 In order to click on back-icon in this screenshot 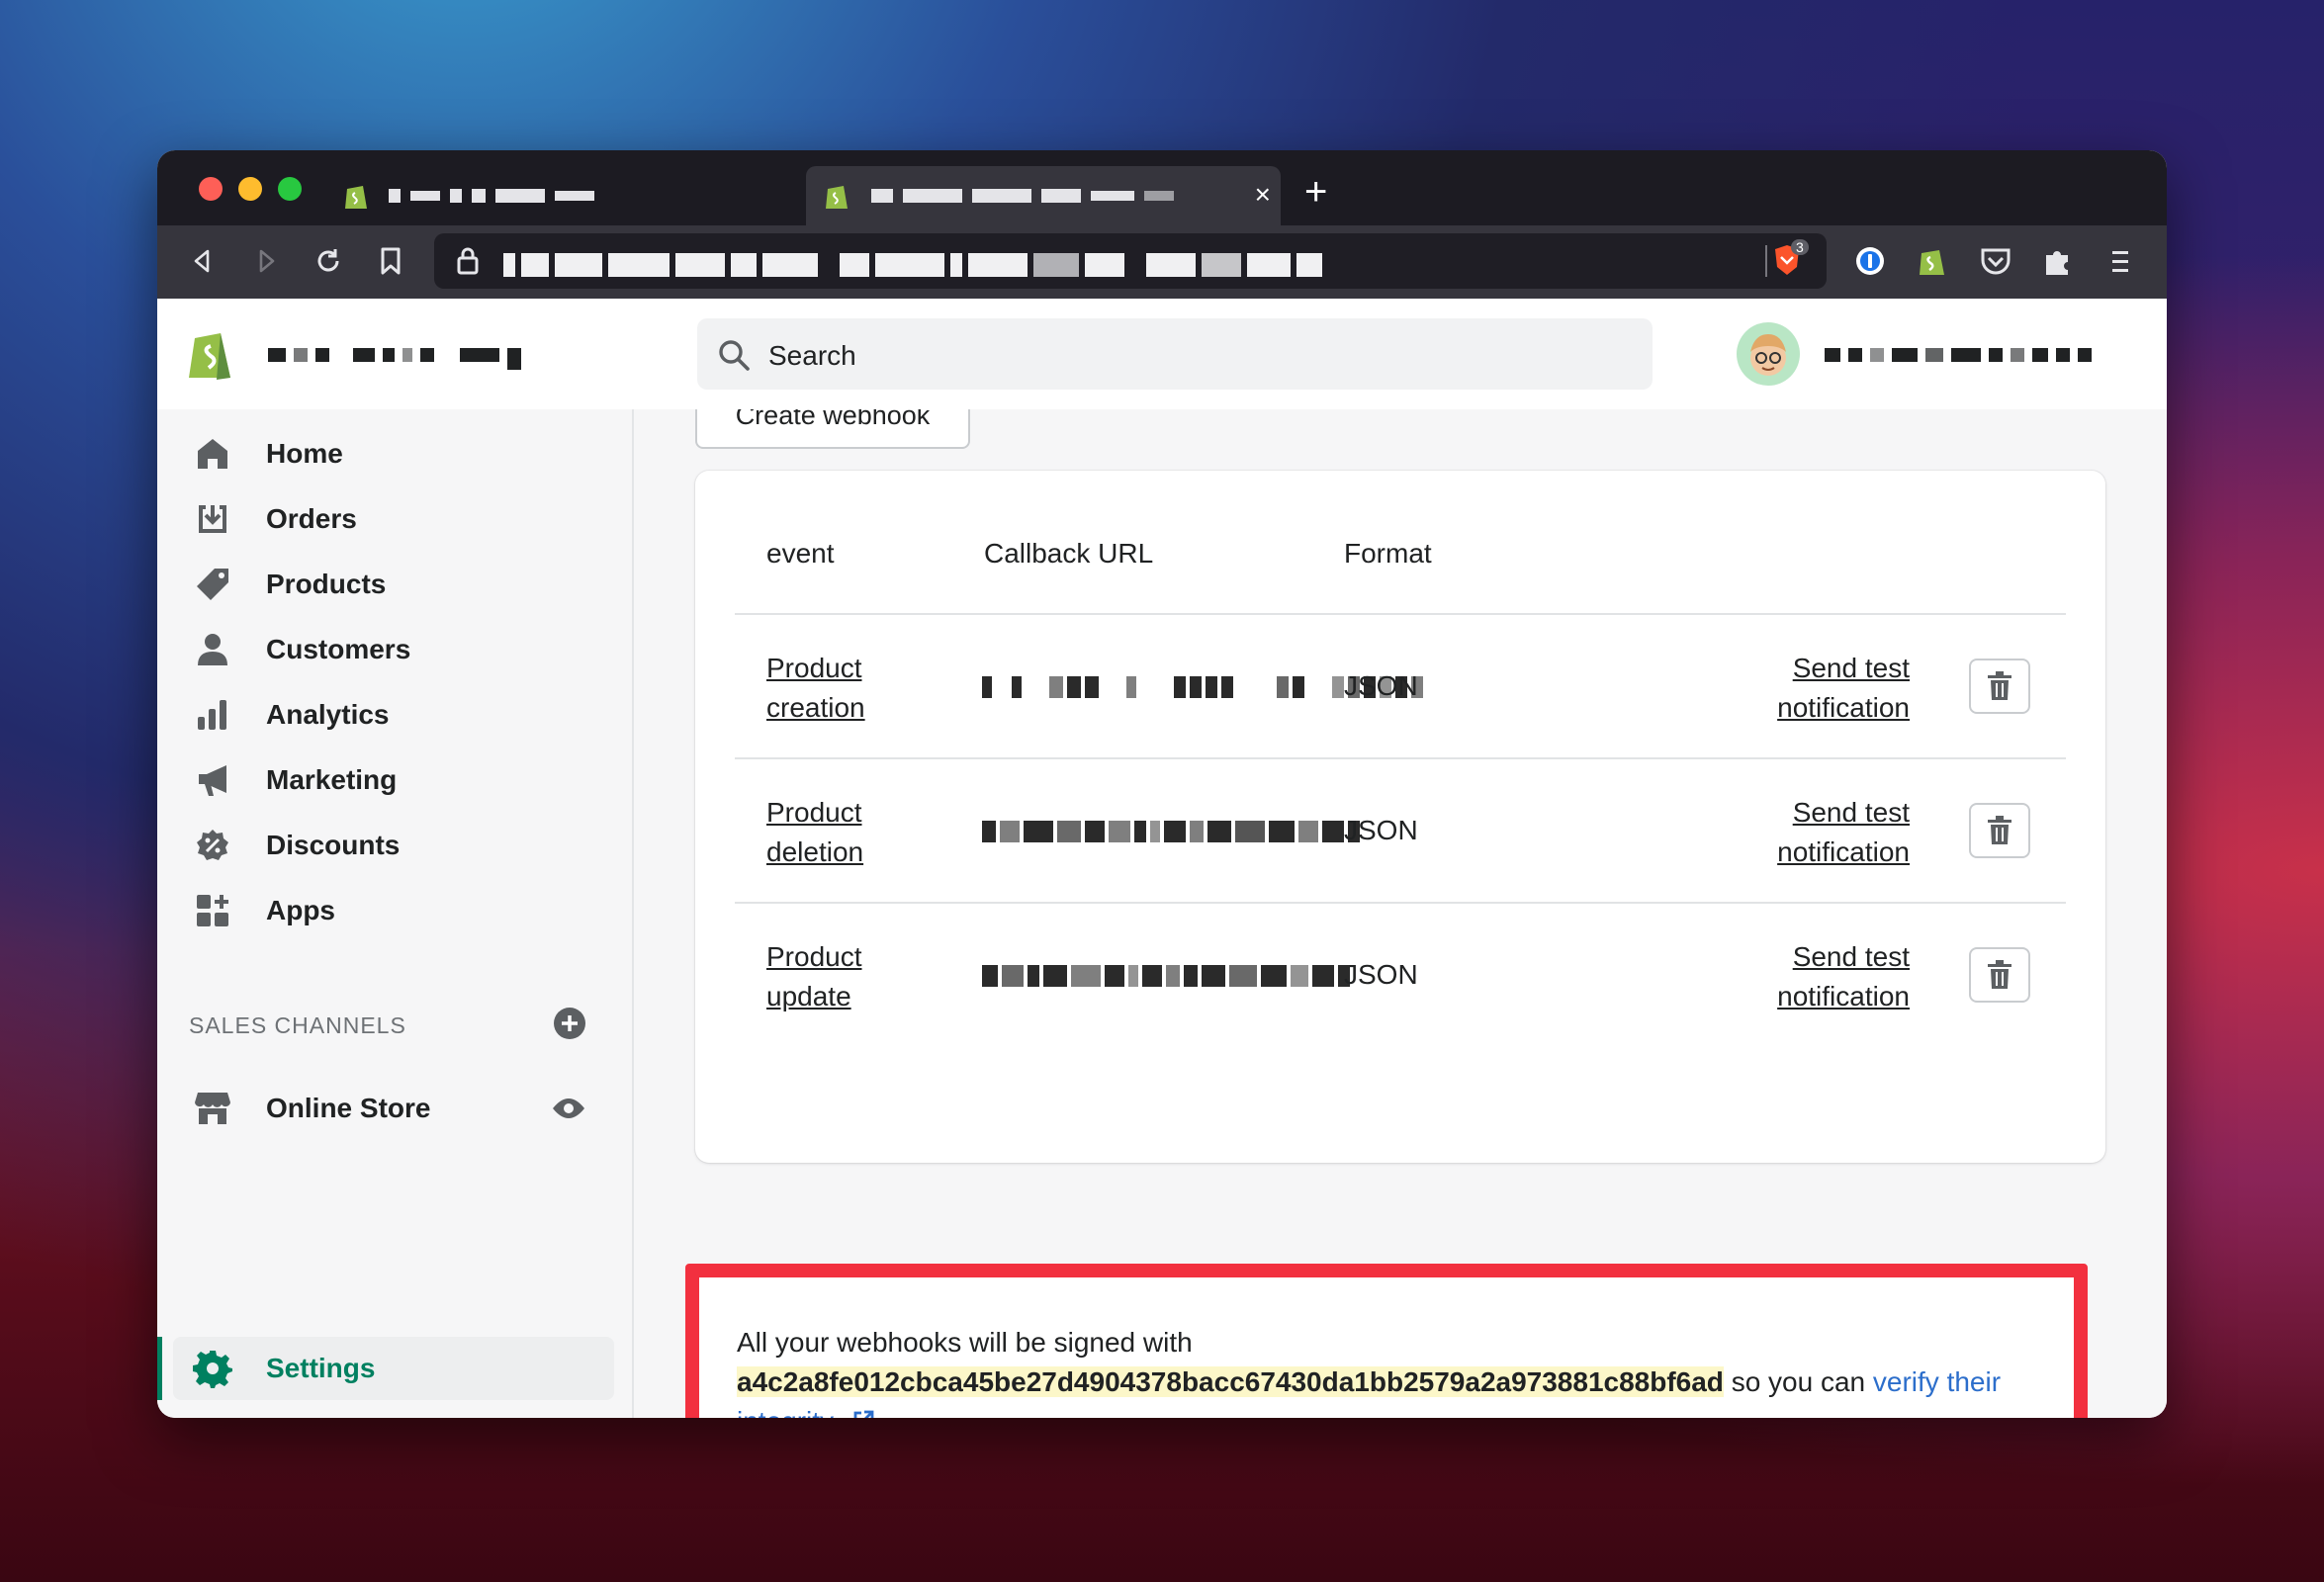, I will do `click(202, 261)`.